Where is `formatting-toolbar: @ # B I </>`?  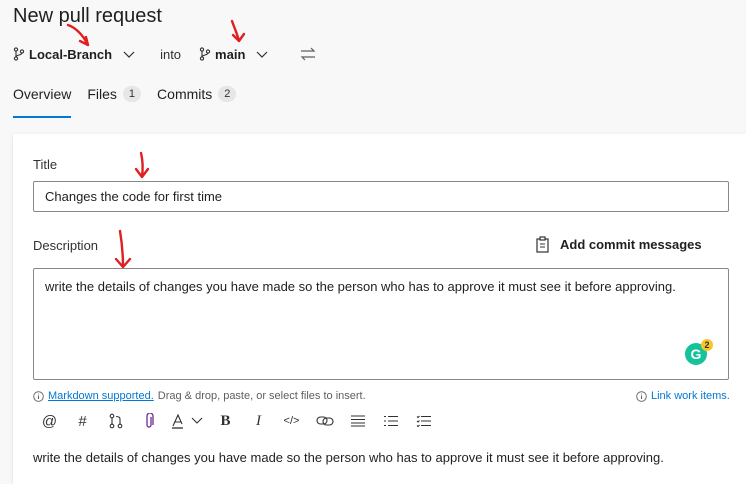
formatting-toolbar: @ # B I </> is located at coordinates (236, 421).